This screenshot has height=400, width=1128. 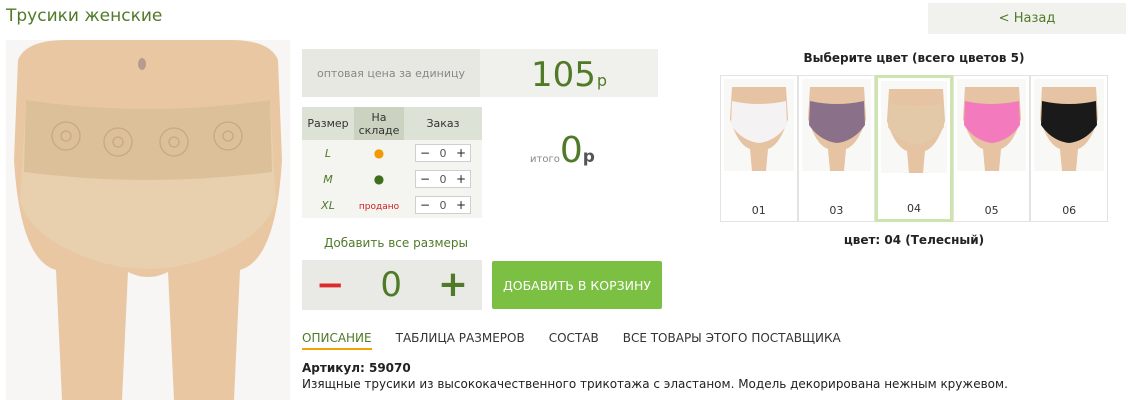 I want to click on sold-label: продано, so click(x=379, y=206).